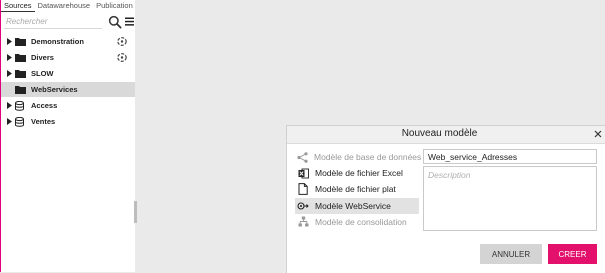 This screenshot has width=605, height=273. I want to click on model-option-label: Modèle de consolidation, so click(361, 221).